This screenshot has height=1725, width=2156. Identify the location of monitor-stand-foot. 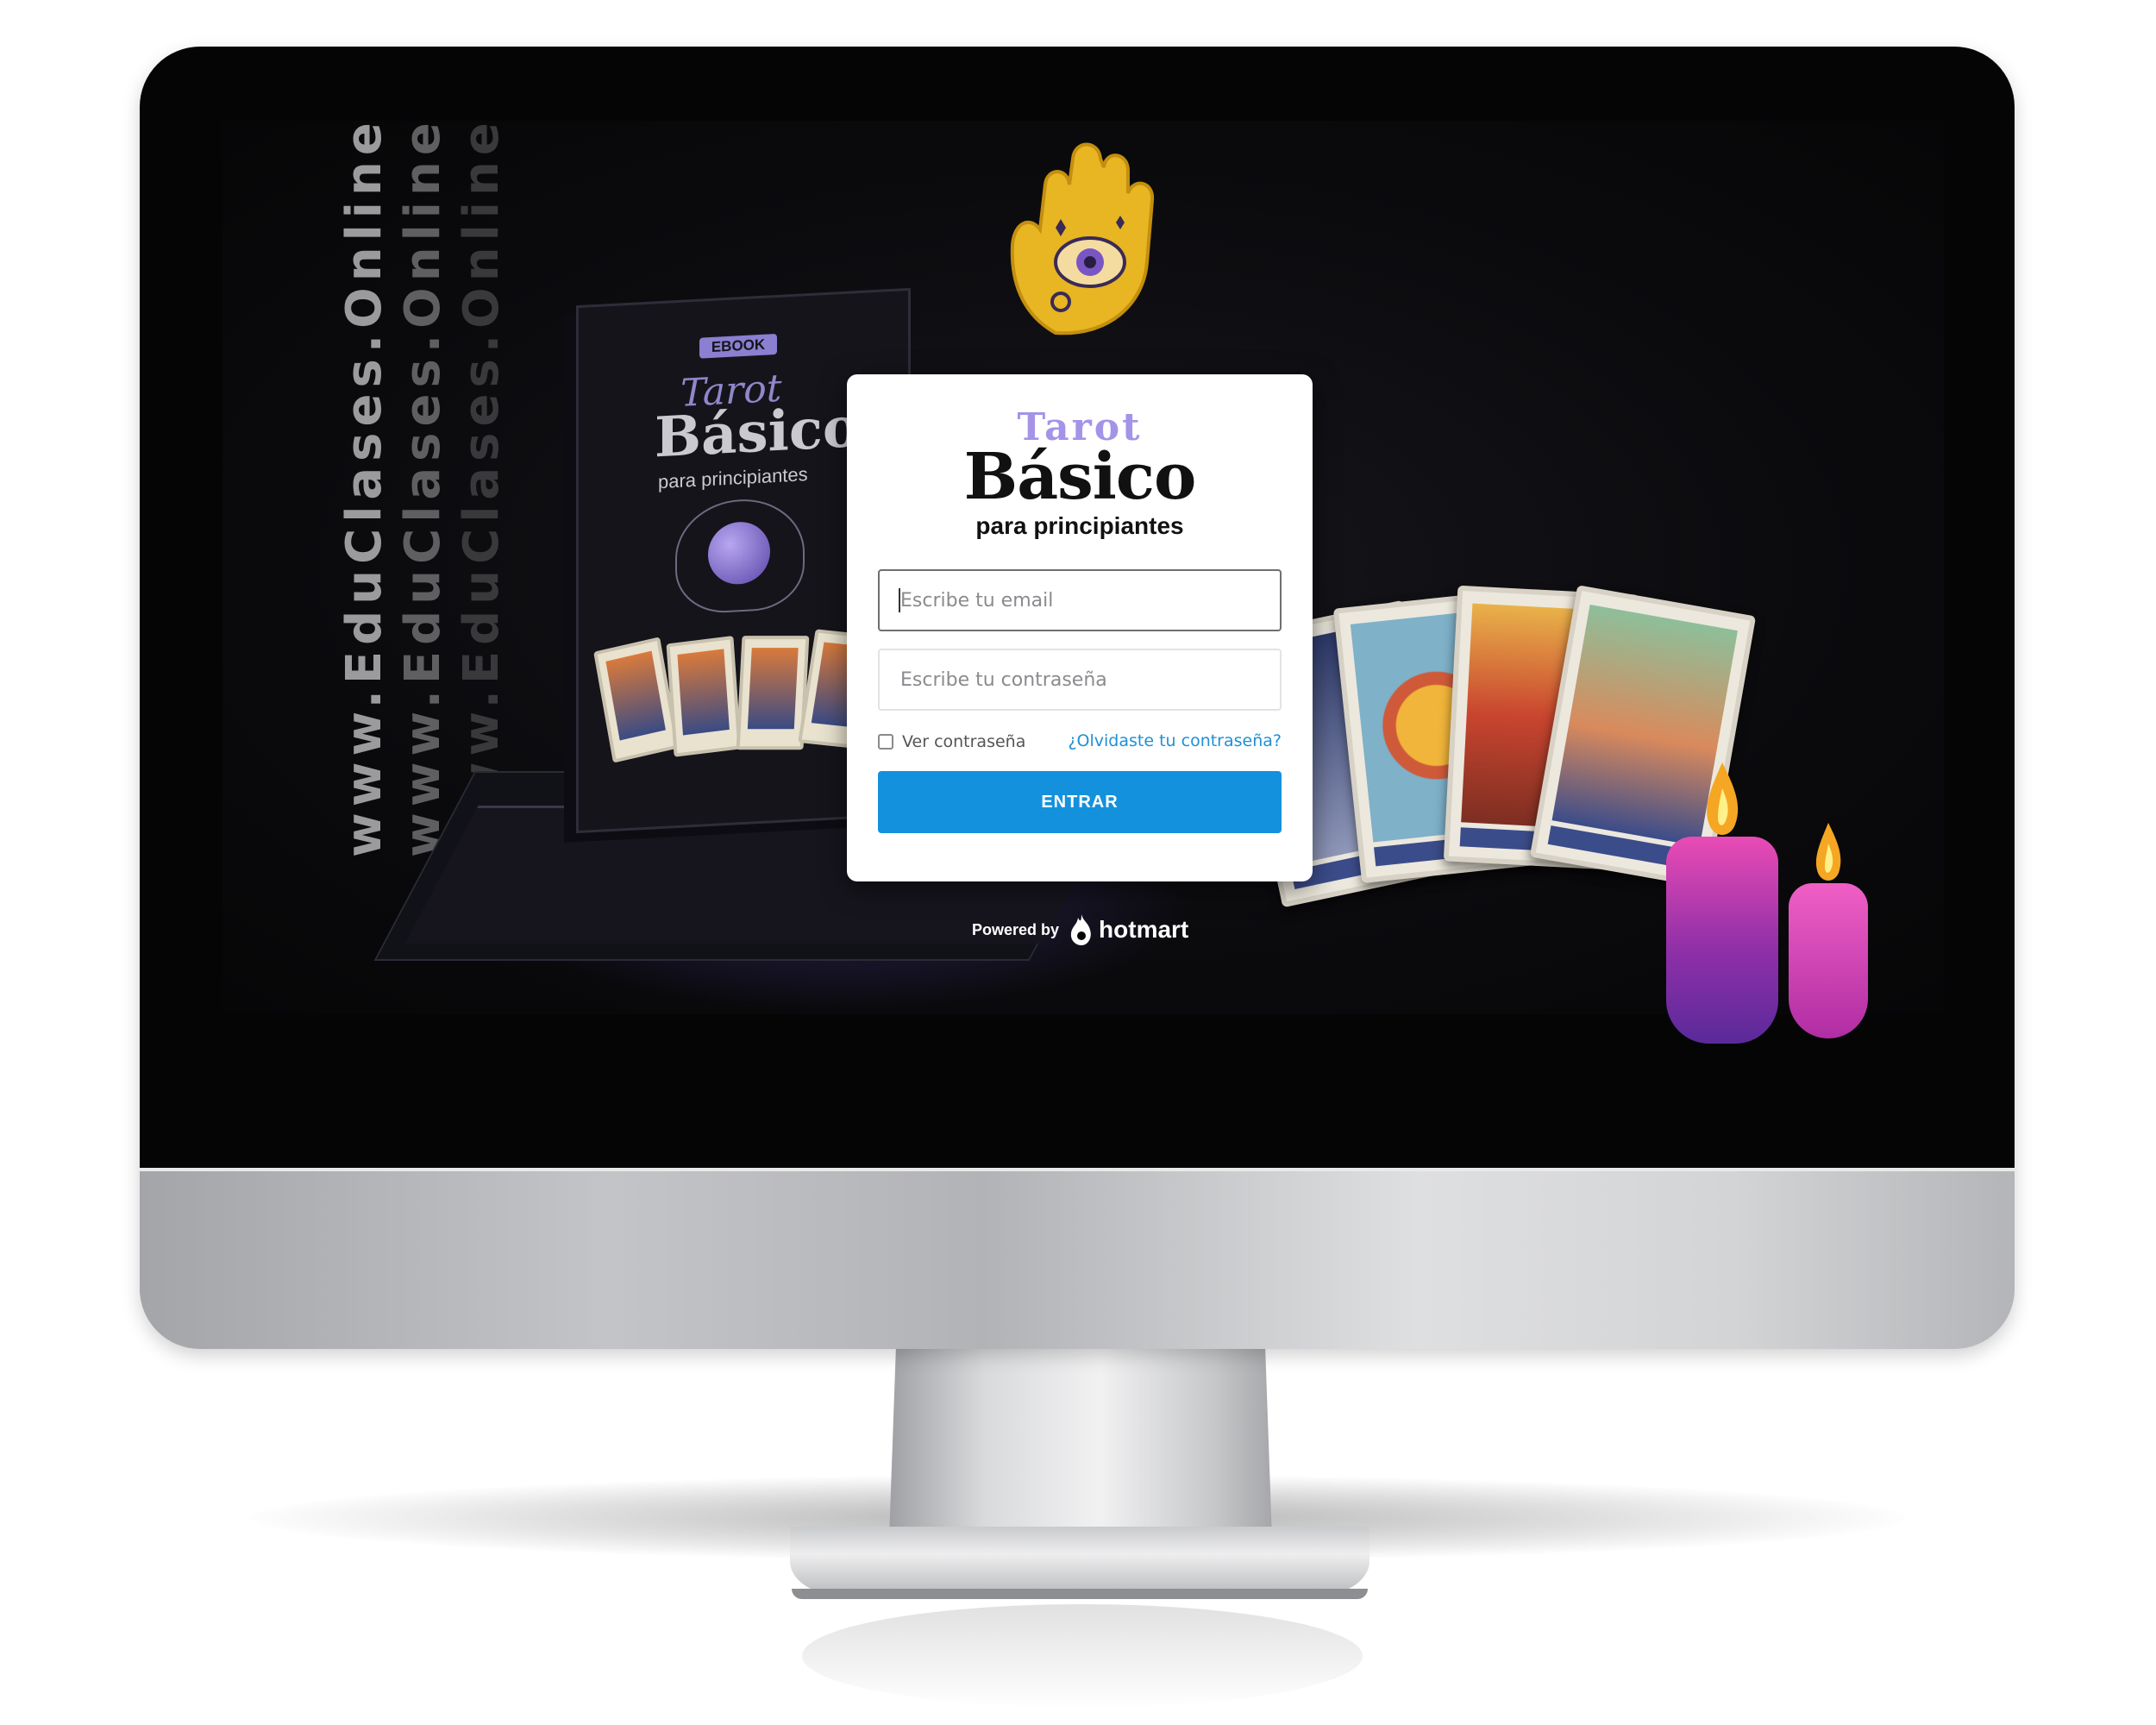
(1079, 1562).